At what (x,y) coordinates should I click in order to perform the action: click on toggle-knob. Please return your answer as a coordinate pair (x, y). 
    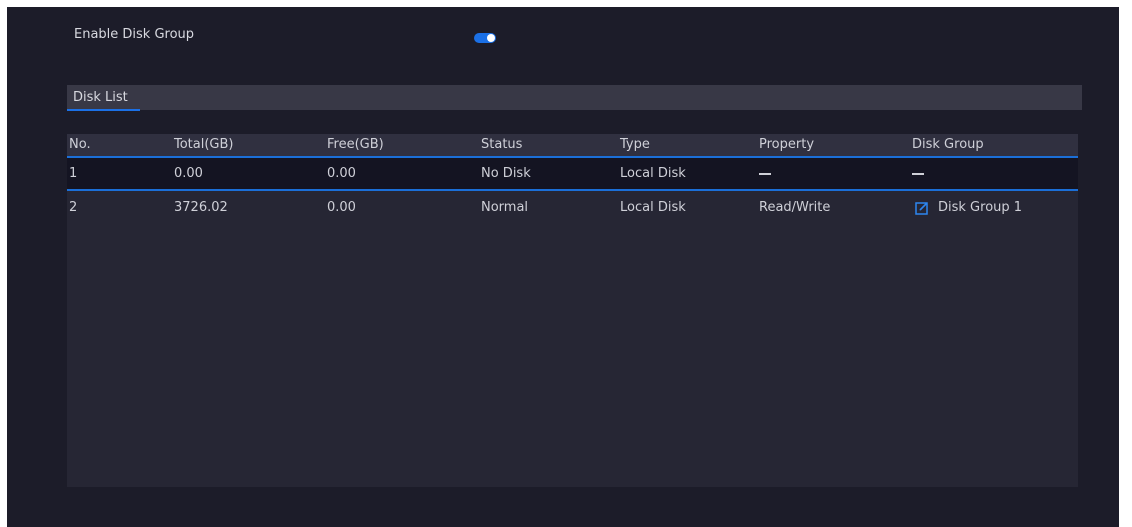
    Looking at the image, I should click on (491, 38).